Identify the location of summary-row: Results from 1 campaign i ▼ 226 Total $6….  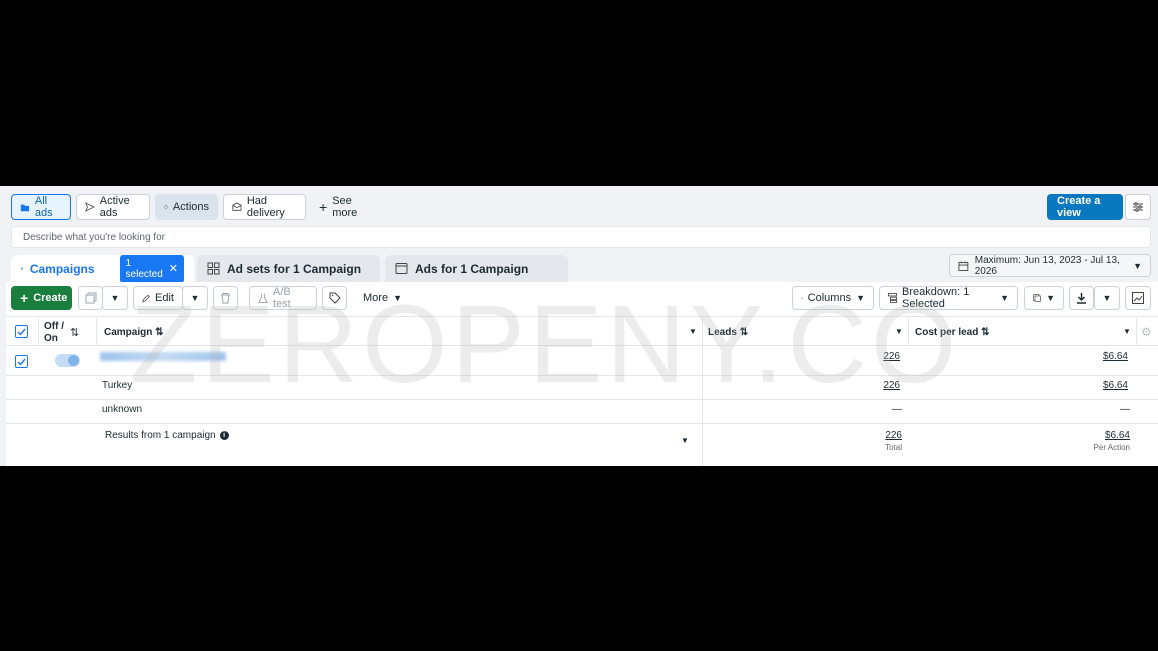
(582, 445).